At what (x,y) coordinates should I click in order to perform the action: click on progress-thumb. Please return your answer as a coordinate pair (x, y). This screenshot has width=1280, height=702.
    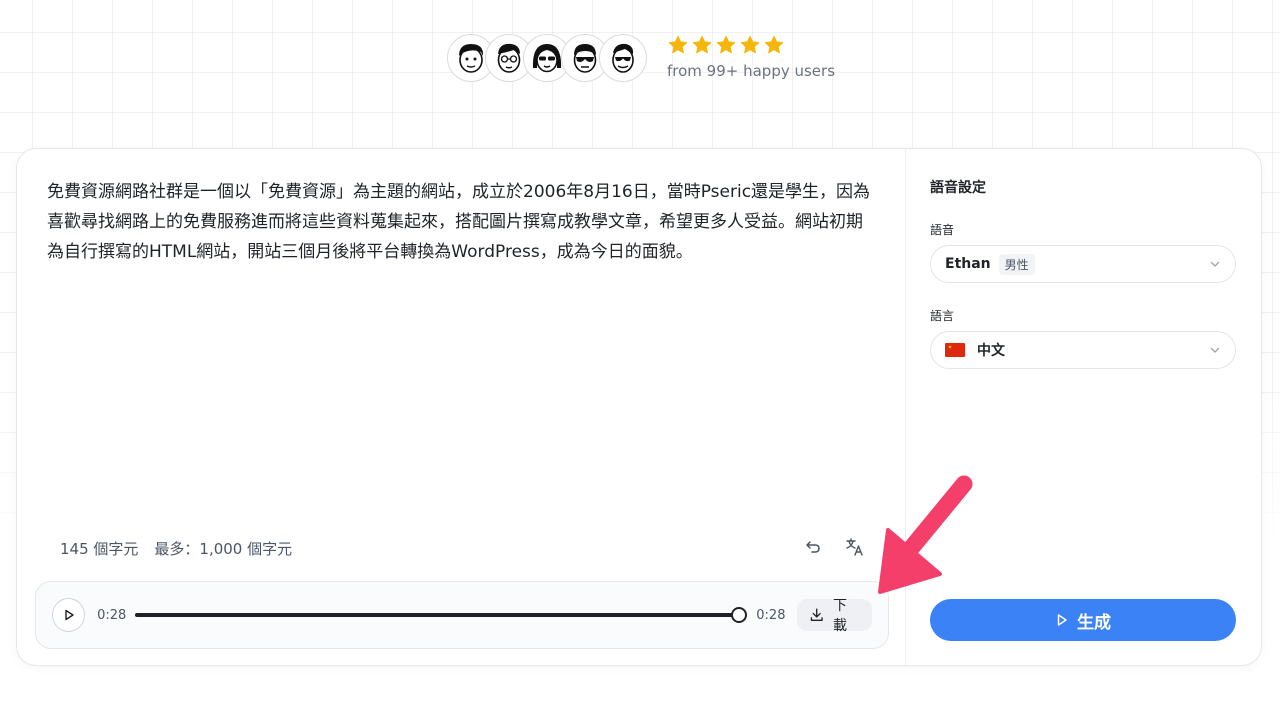
    Looking at the image, I should click on (739, 615).